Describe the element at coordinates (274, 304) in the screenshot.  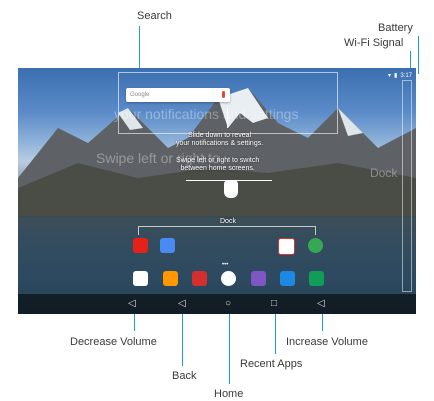
I see `recent-apps-button: □` at that location.